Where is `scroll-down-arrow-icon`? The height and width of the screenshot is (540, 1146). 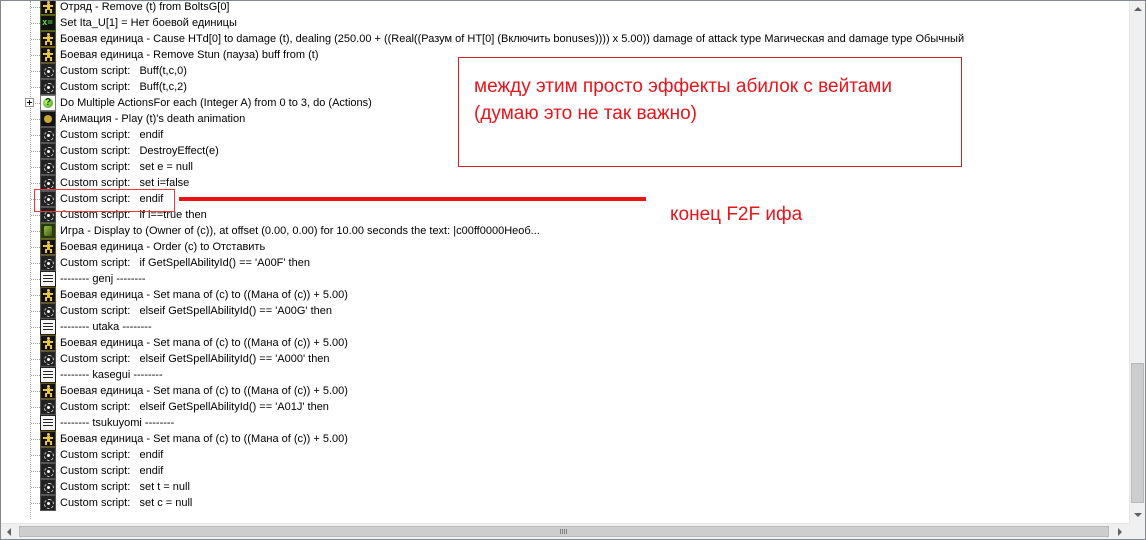 scroll-down-arrow-icon is located at coordinates (1137, 515).